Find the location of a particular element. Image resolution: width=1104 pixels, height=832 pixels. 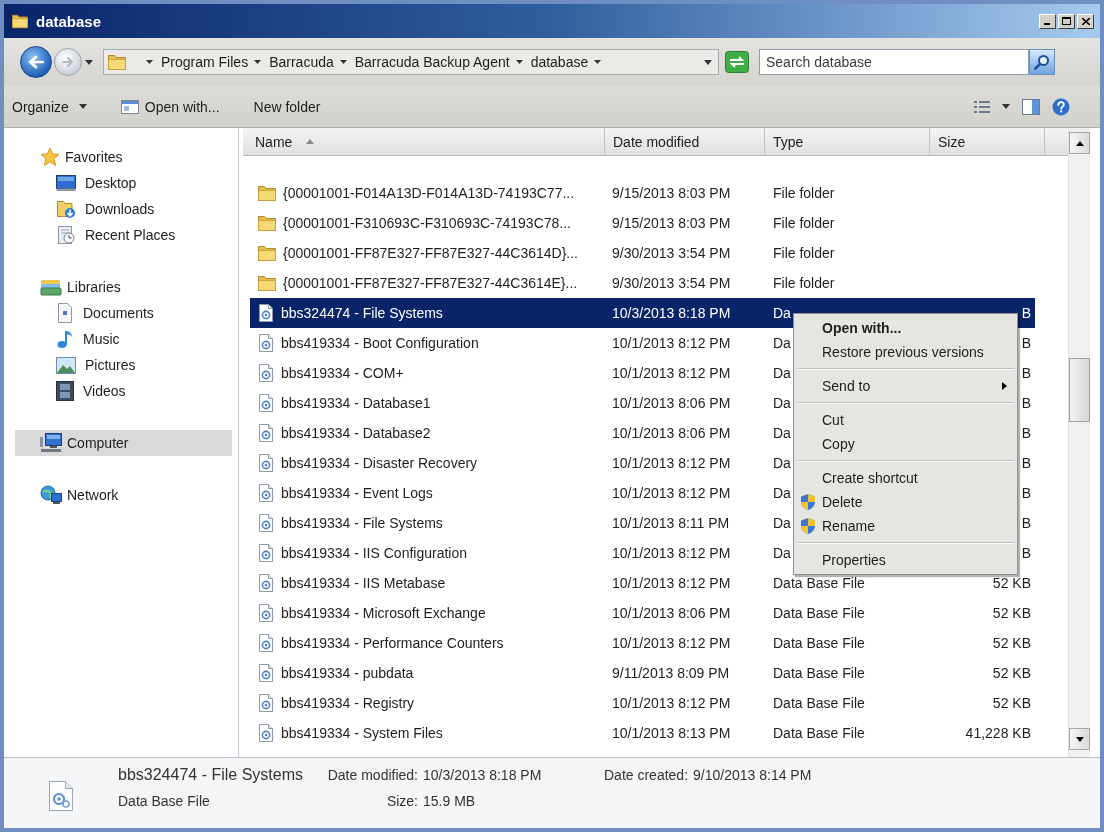

file-name: bbs419334 - COM+ is located at coordinates (342, 373).